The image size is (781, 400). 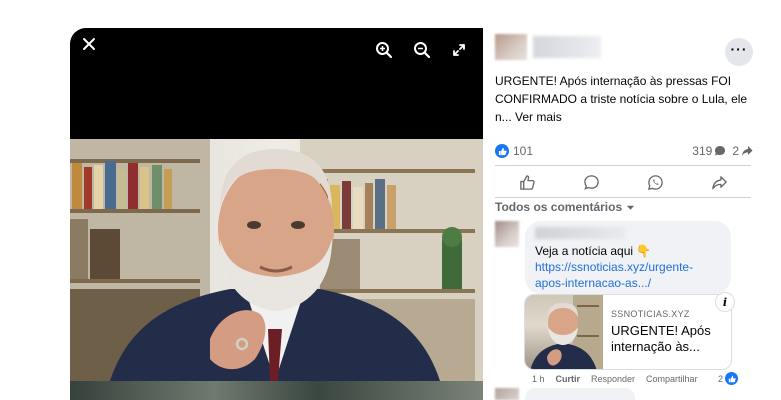 I want to click on comments-sort-label: Todos os comentários, so click(x=559, y=207).